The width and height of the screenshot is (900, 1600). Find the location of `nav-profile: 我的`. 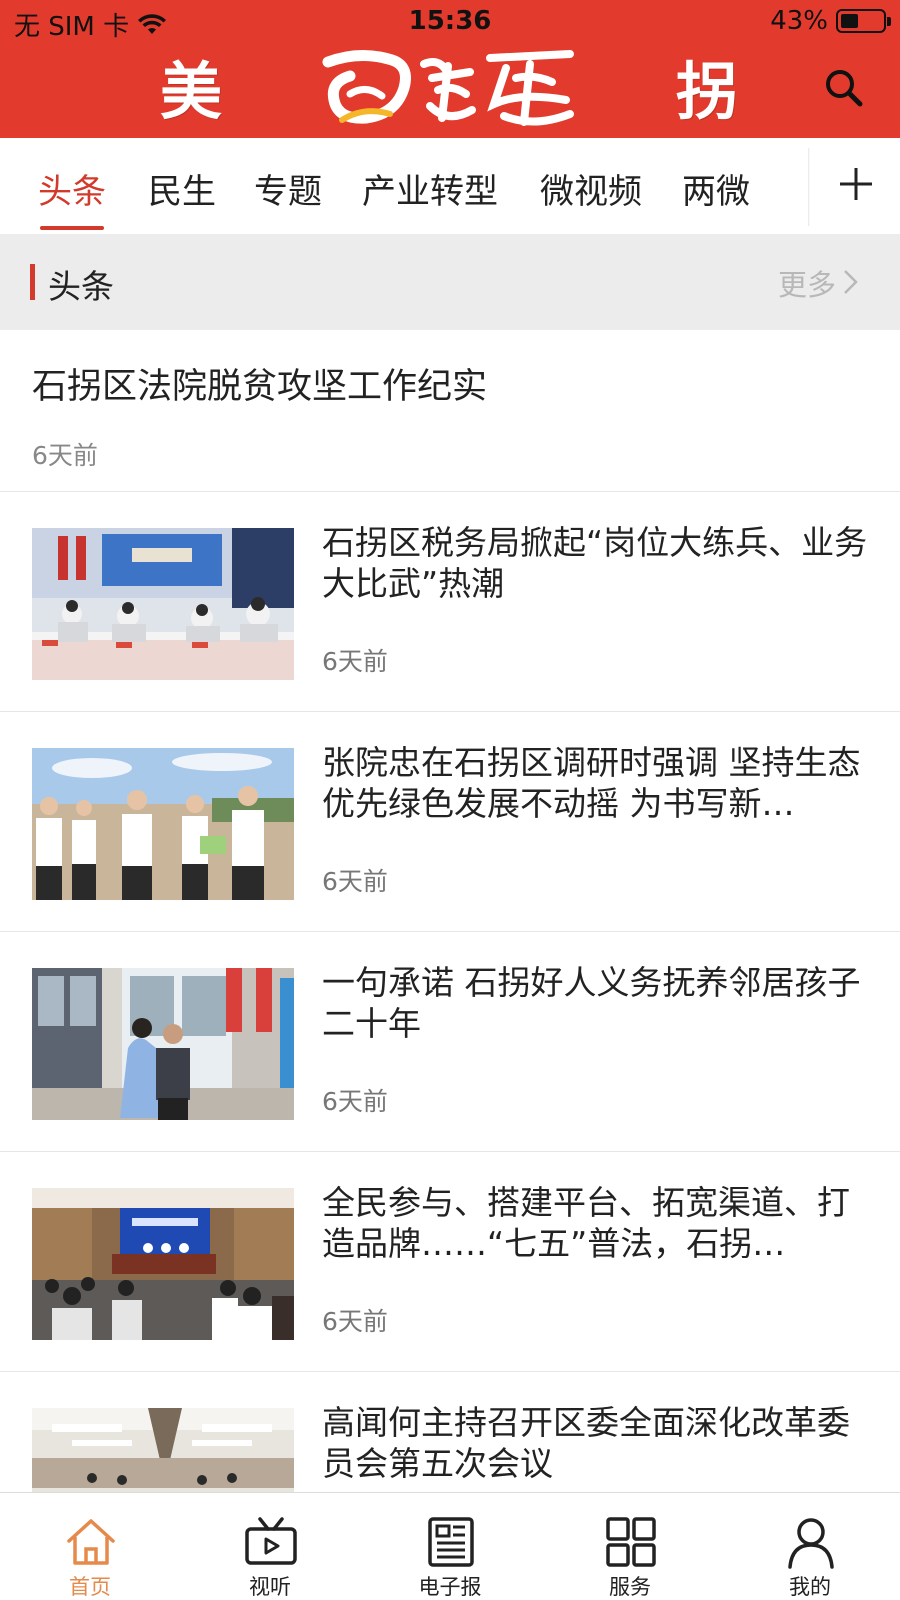

nav-profile: 我的 is located at coordinates (810, 1546).